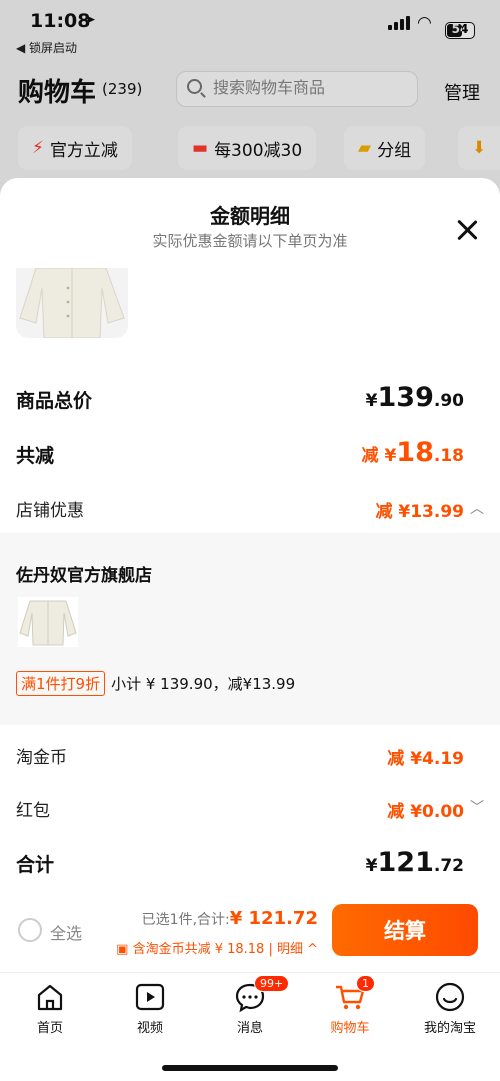  Describe the element at coordinates (477, 807) in the screenshot. I see `chevron-down-icon: ﹀` at that location.